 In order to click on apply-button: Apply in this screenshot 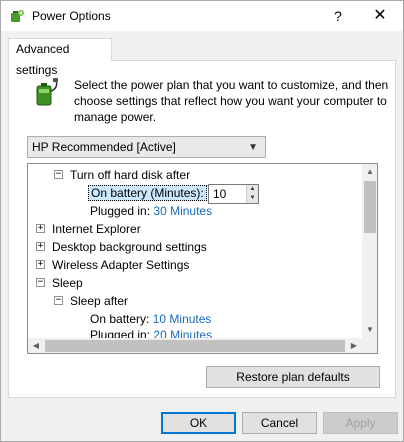, I will do `click(360, 423)`.